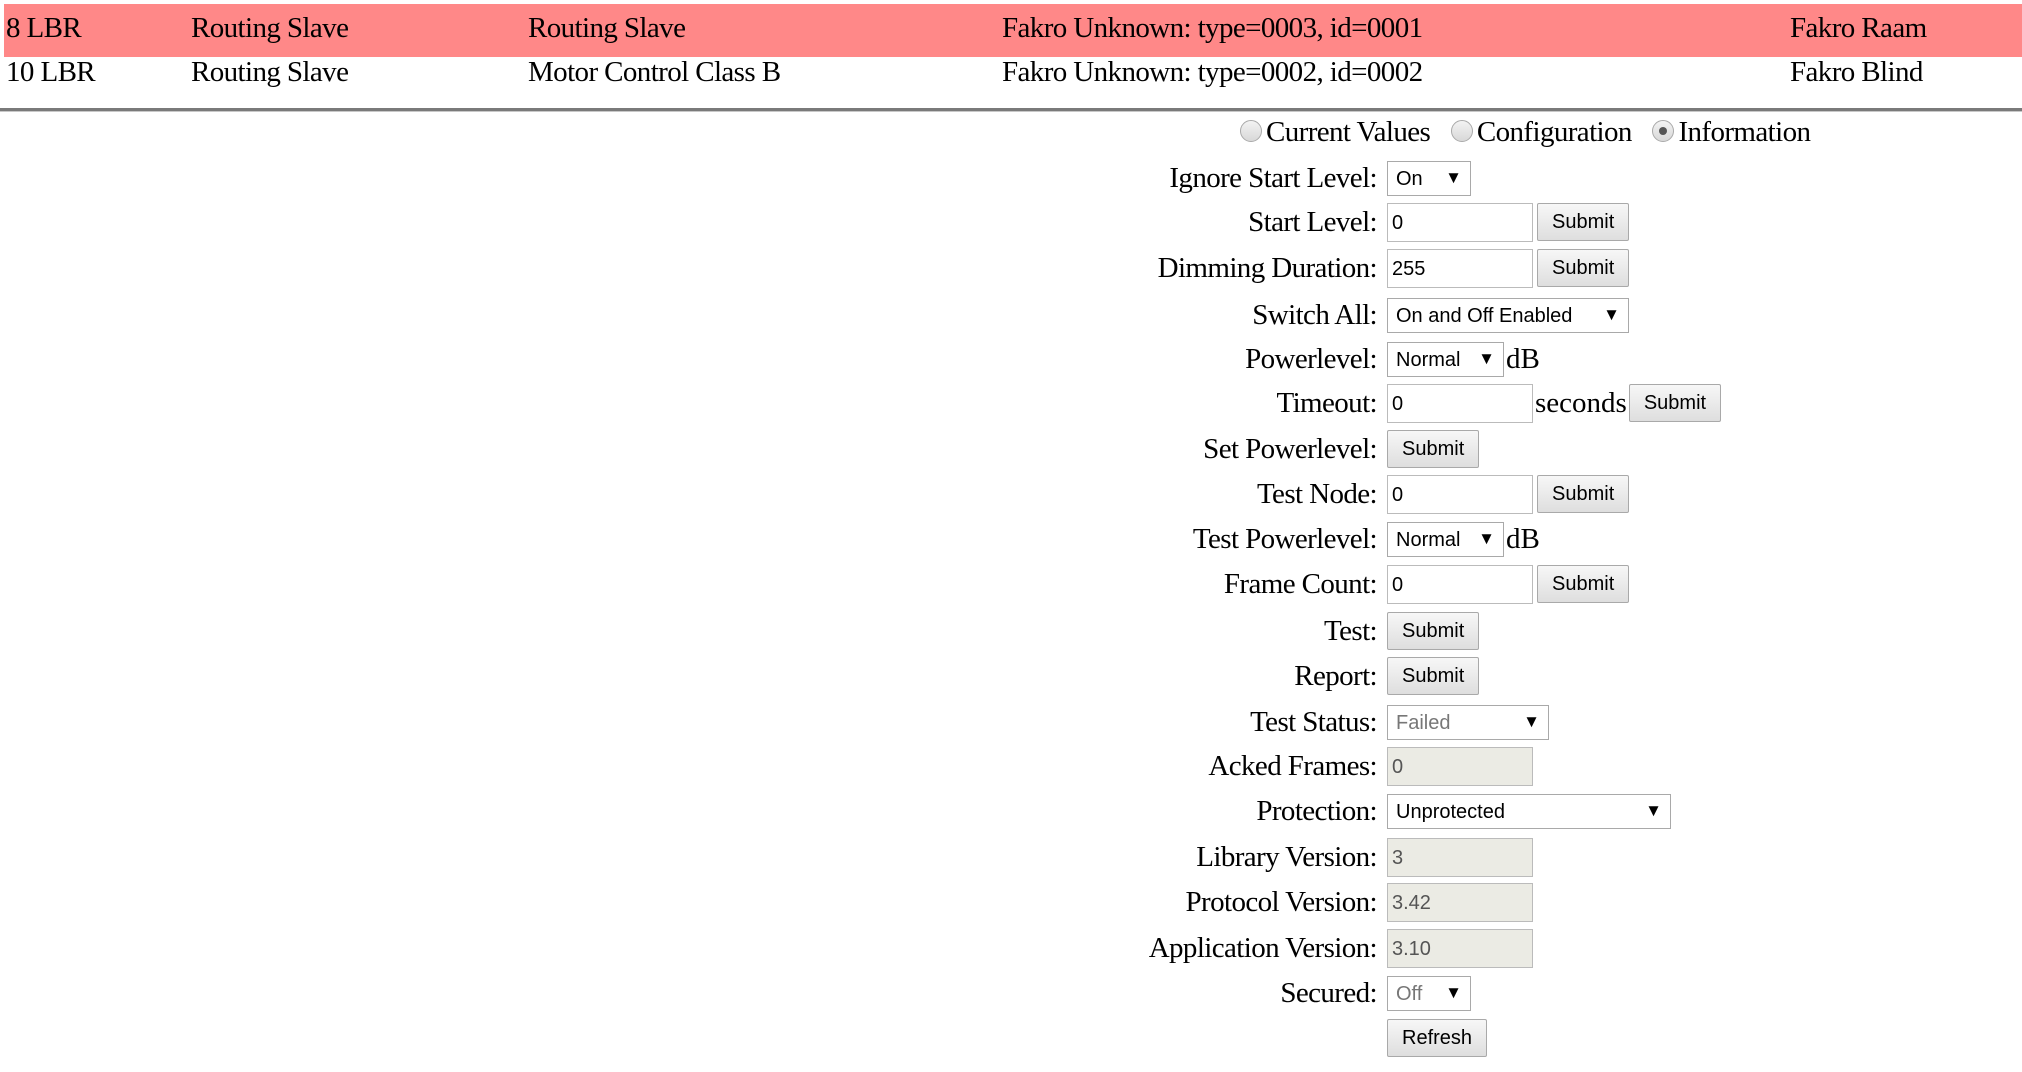 This screenshot has height=1072, width=2022. Describe the element at coordinates (1433, 676) in the screenshot. I see `report-submit-button: Submit` at that location.